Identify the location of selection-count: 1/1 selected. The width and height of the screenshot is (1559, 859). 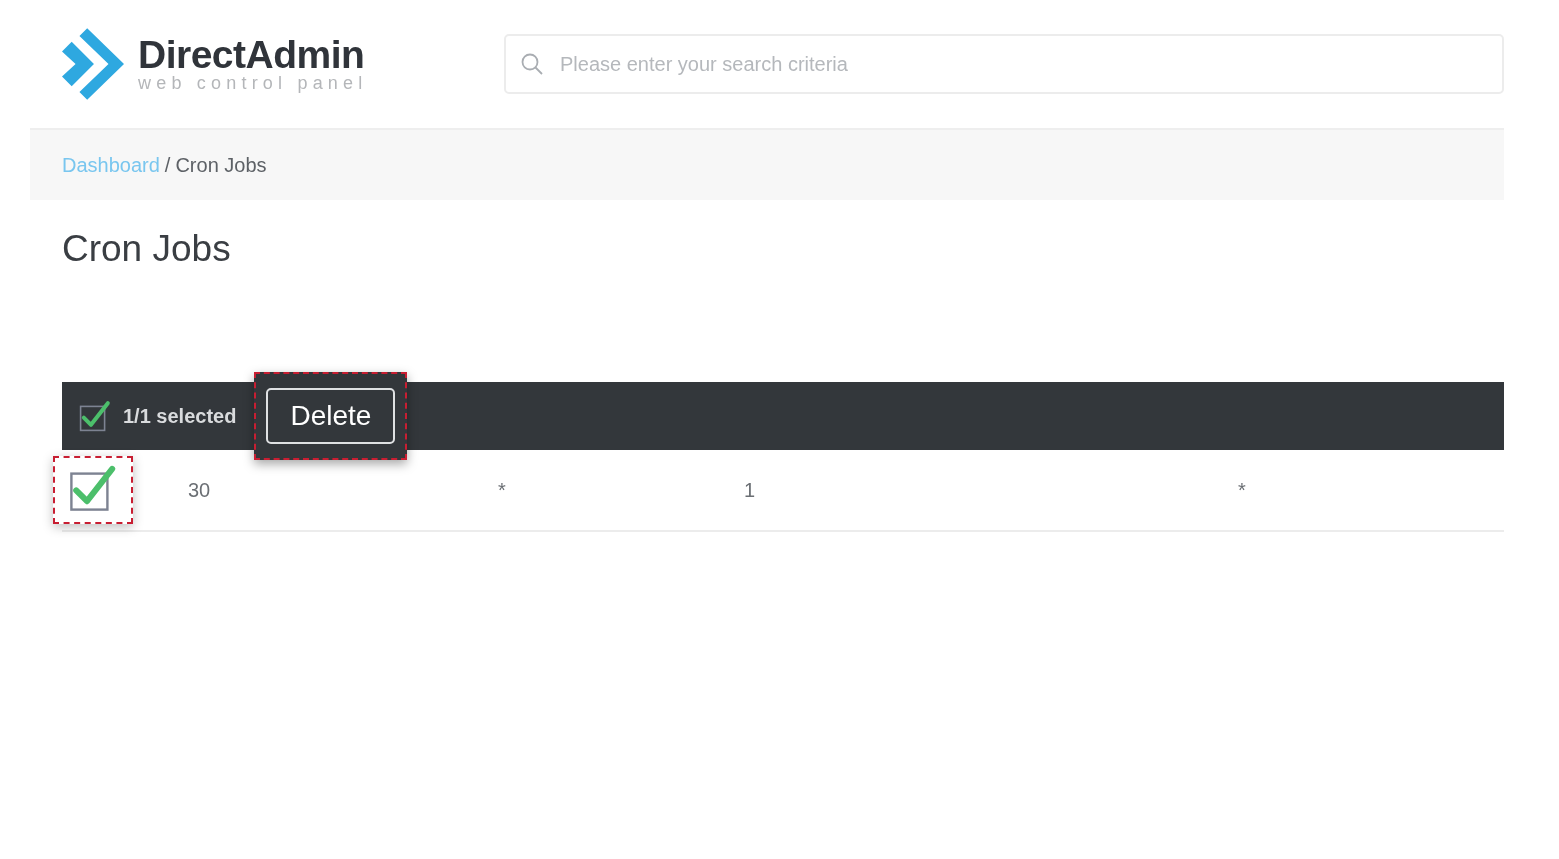
(180, 416).